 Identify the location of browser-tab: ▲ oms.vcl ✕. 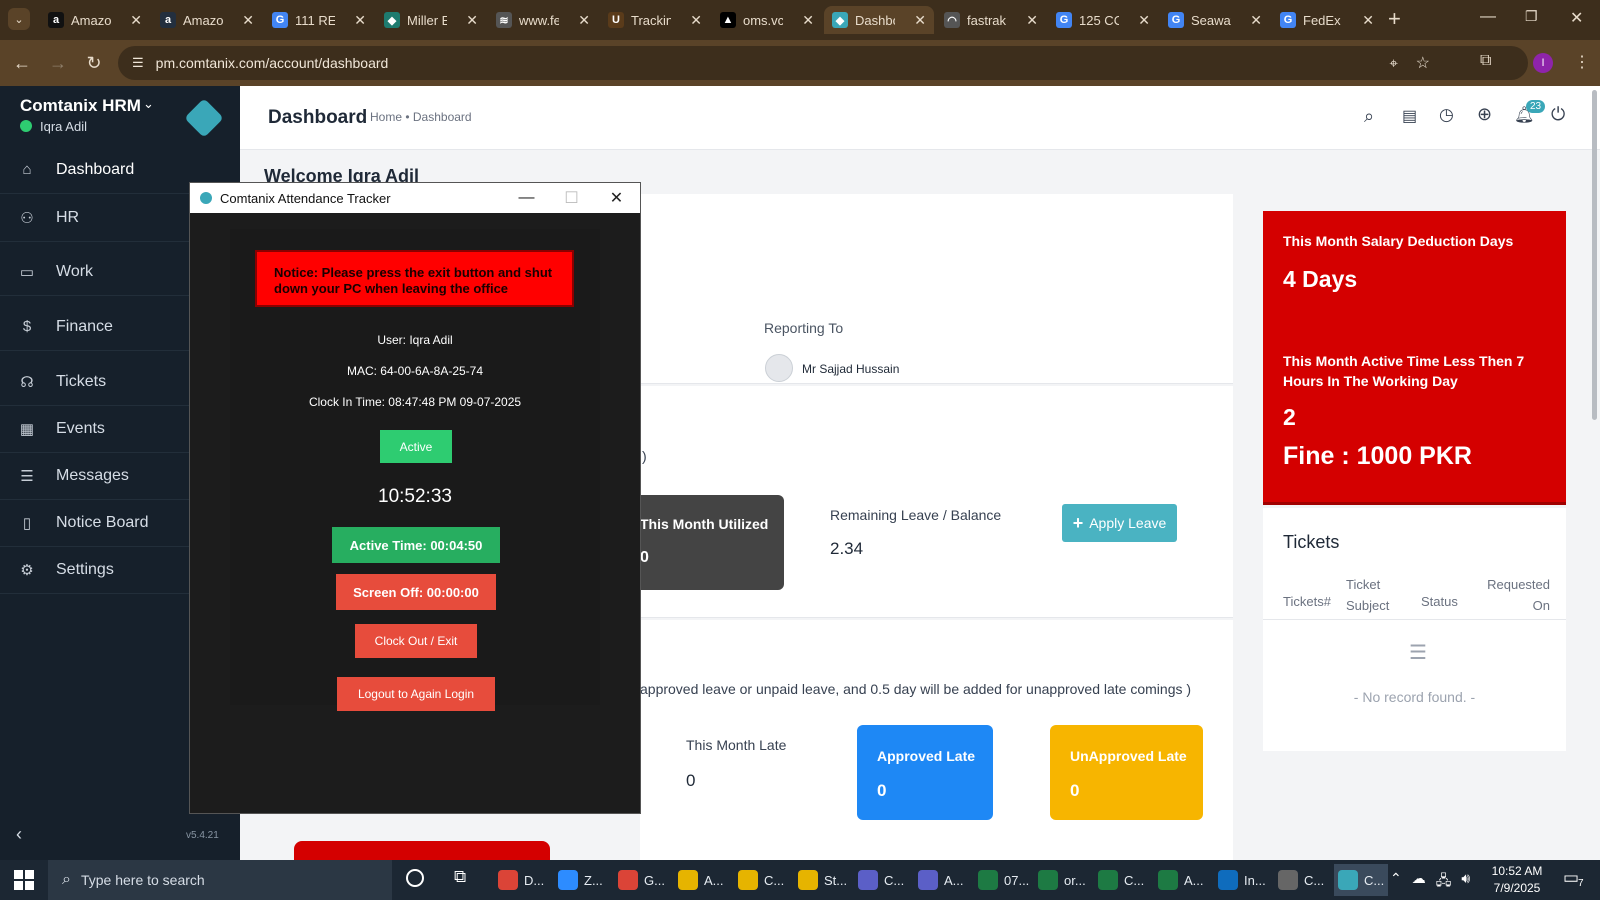
(767, 20).